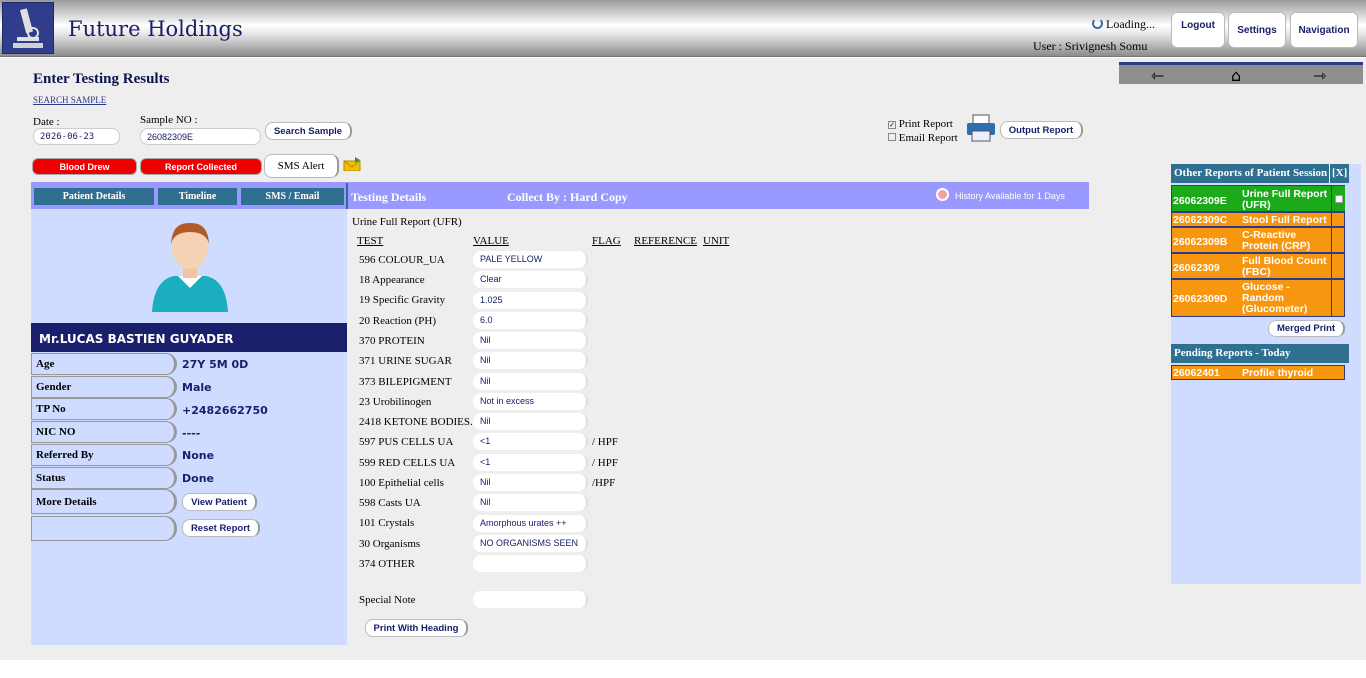 The height and width of the screenshot is (678, 1366). Describe the element at coordinates (1200, 242) in the screenshot. I see `report-id: 26062309B` at that location.